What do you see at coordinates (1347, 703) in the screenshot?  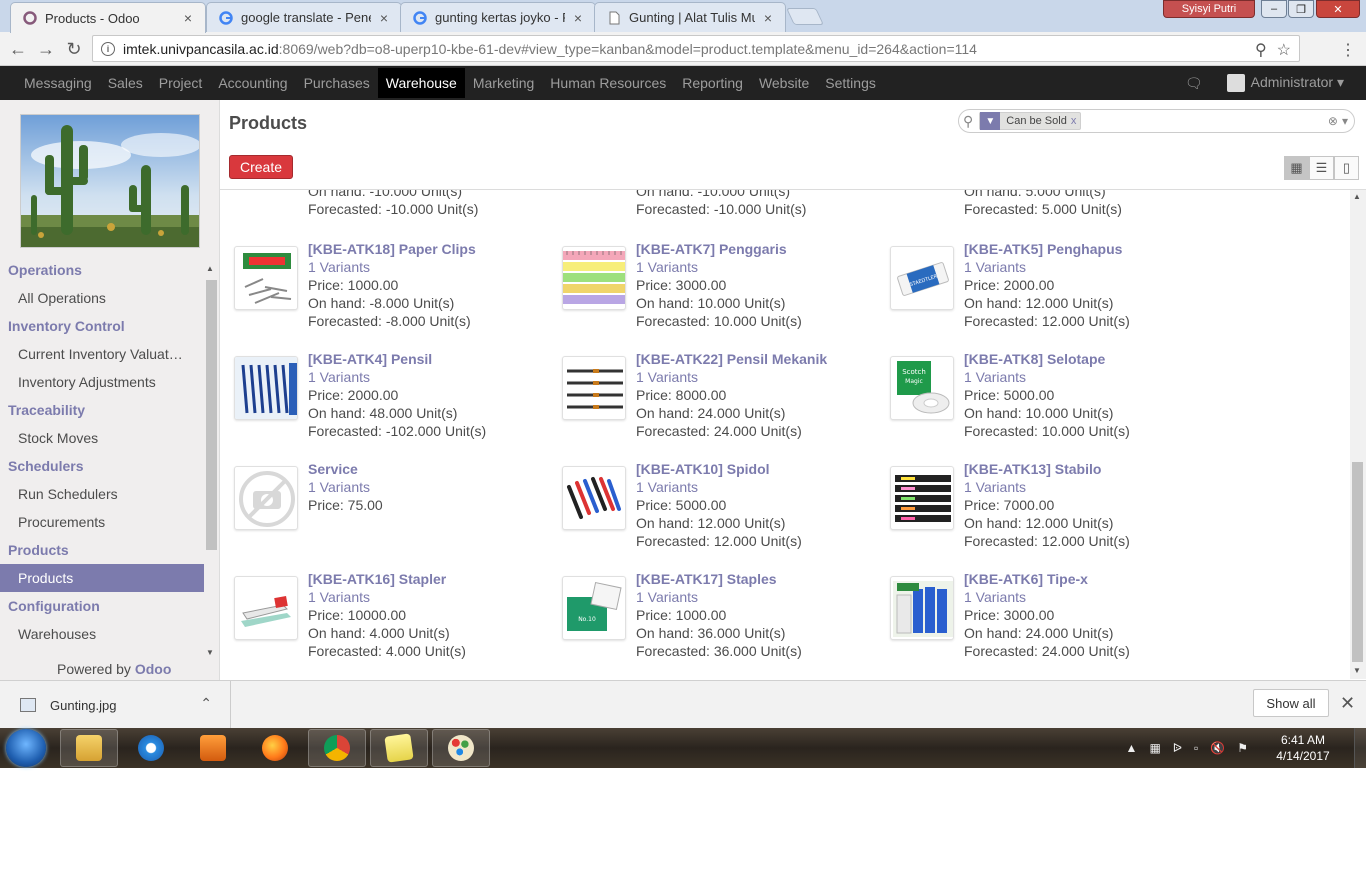 I see `close-download-bar-icon: ✕` at bounding box center [1347, 703].